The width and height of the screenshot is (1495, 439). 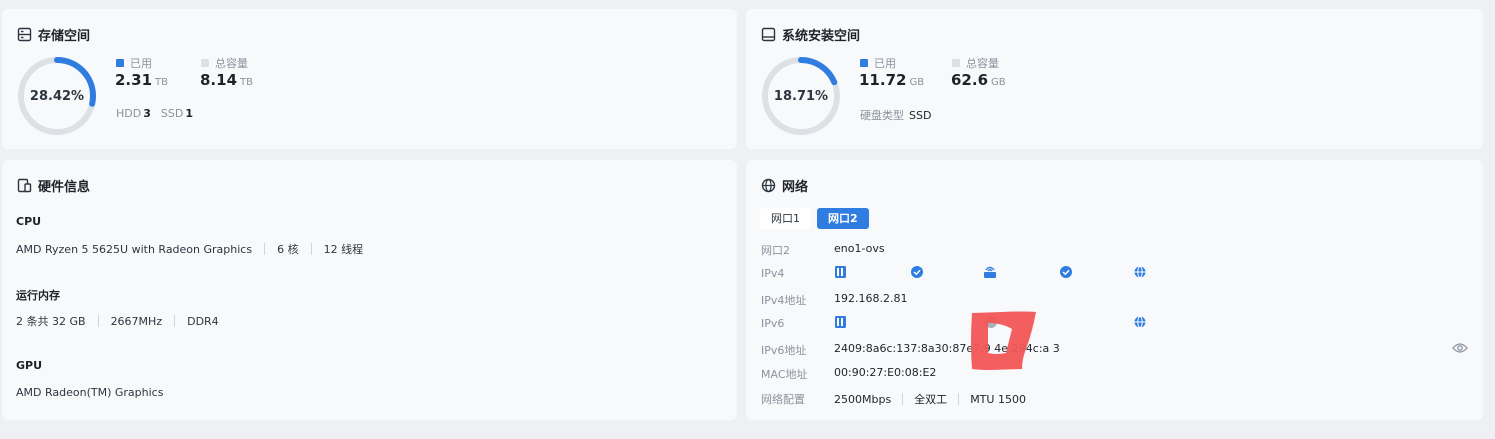 I want to click on hardware-title: 硬件信息, so click(x=53, y=185).